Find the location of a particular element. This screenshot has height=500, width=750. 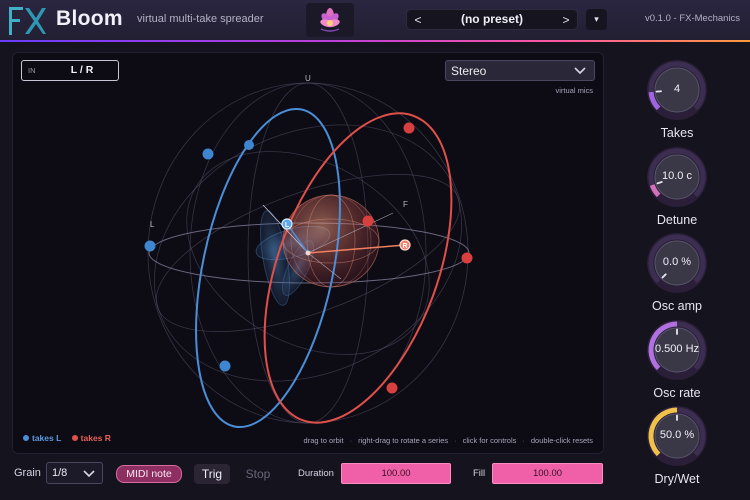

app-subtitle: virtual multi-take spreader is located at coordinates (200, 19).